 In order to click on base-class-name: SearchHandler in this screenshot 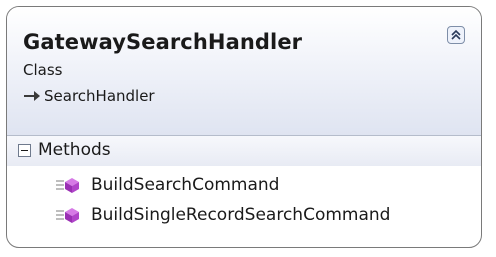, I will do `click(99, 96)`.